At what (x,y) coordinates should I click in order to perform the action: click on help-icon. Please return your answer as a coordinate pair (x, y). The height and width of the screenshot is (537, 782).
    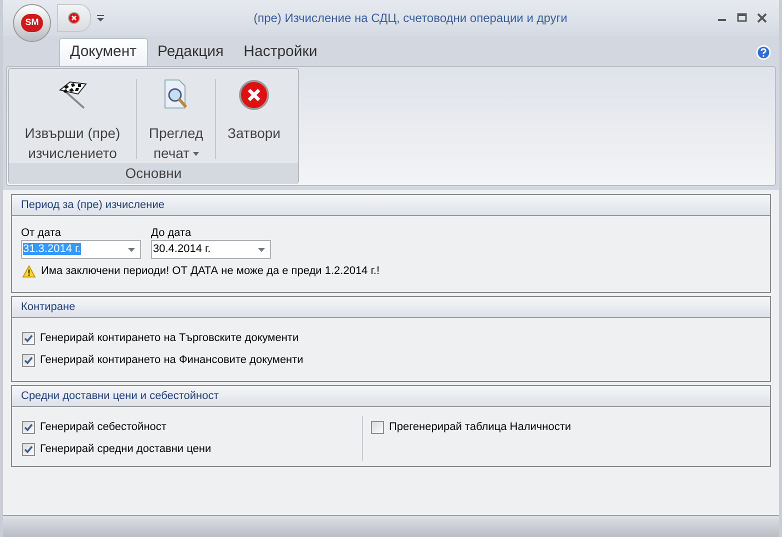
    Looking at the image, I should click on (763, 52).